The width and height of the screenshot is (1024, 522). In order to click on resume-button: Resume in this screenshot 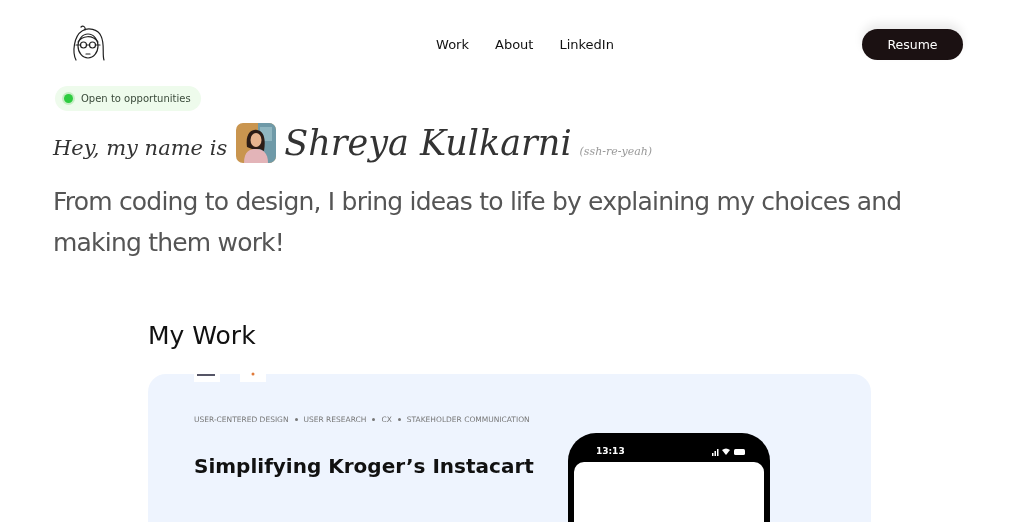, I will do `click(912, 44)`.